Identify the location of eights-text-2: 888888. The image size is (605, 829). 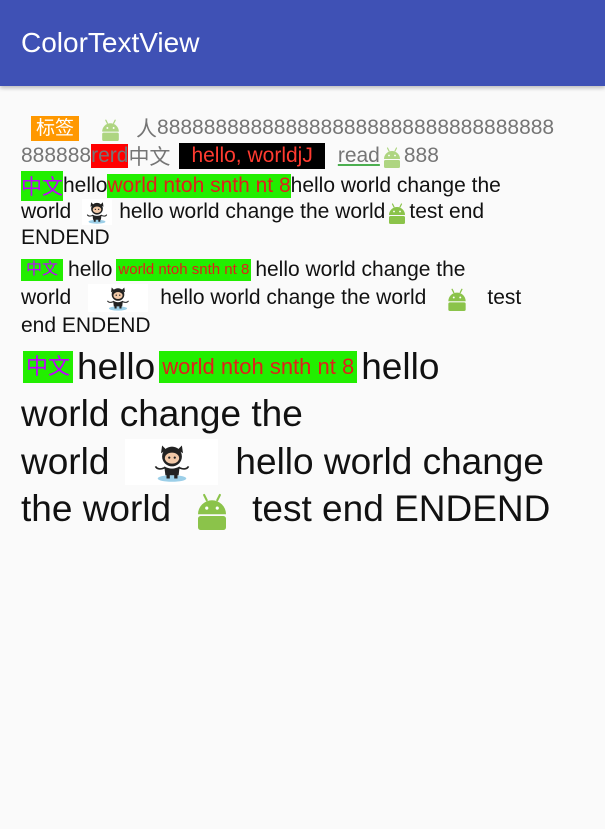
(56, 155).